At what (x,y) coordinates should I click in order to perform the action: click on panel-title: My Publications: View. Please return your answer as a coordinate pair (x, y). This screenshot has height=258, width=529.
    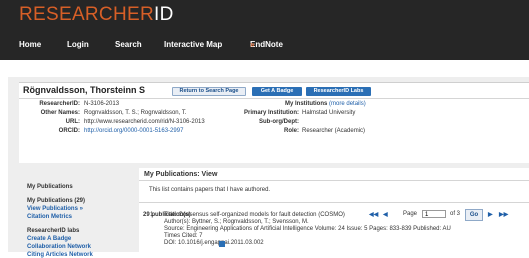
    Looking at the image, I should click on (334, 174).